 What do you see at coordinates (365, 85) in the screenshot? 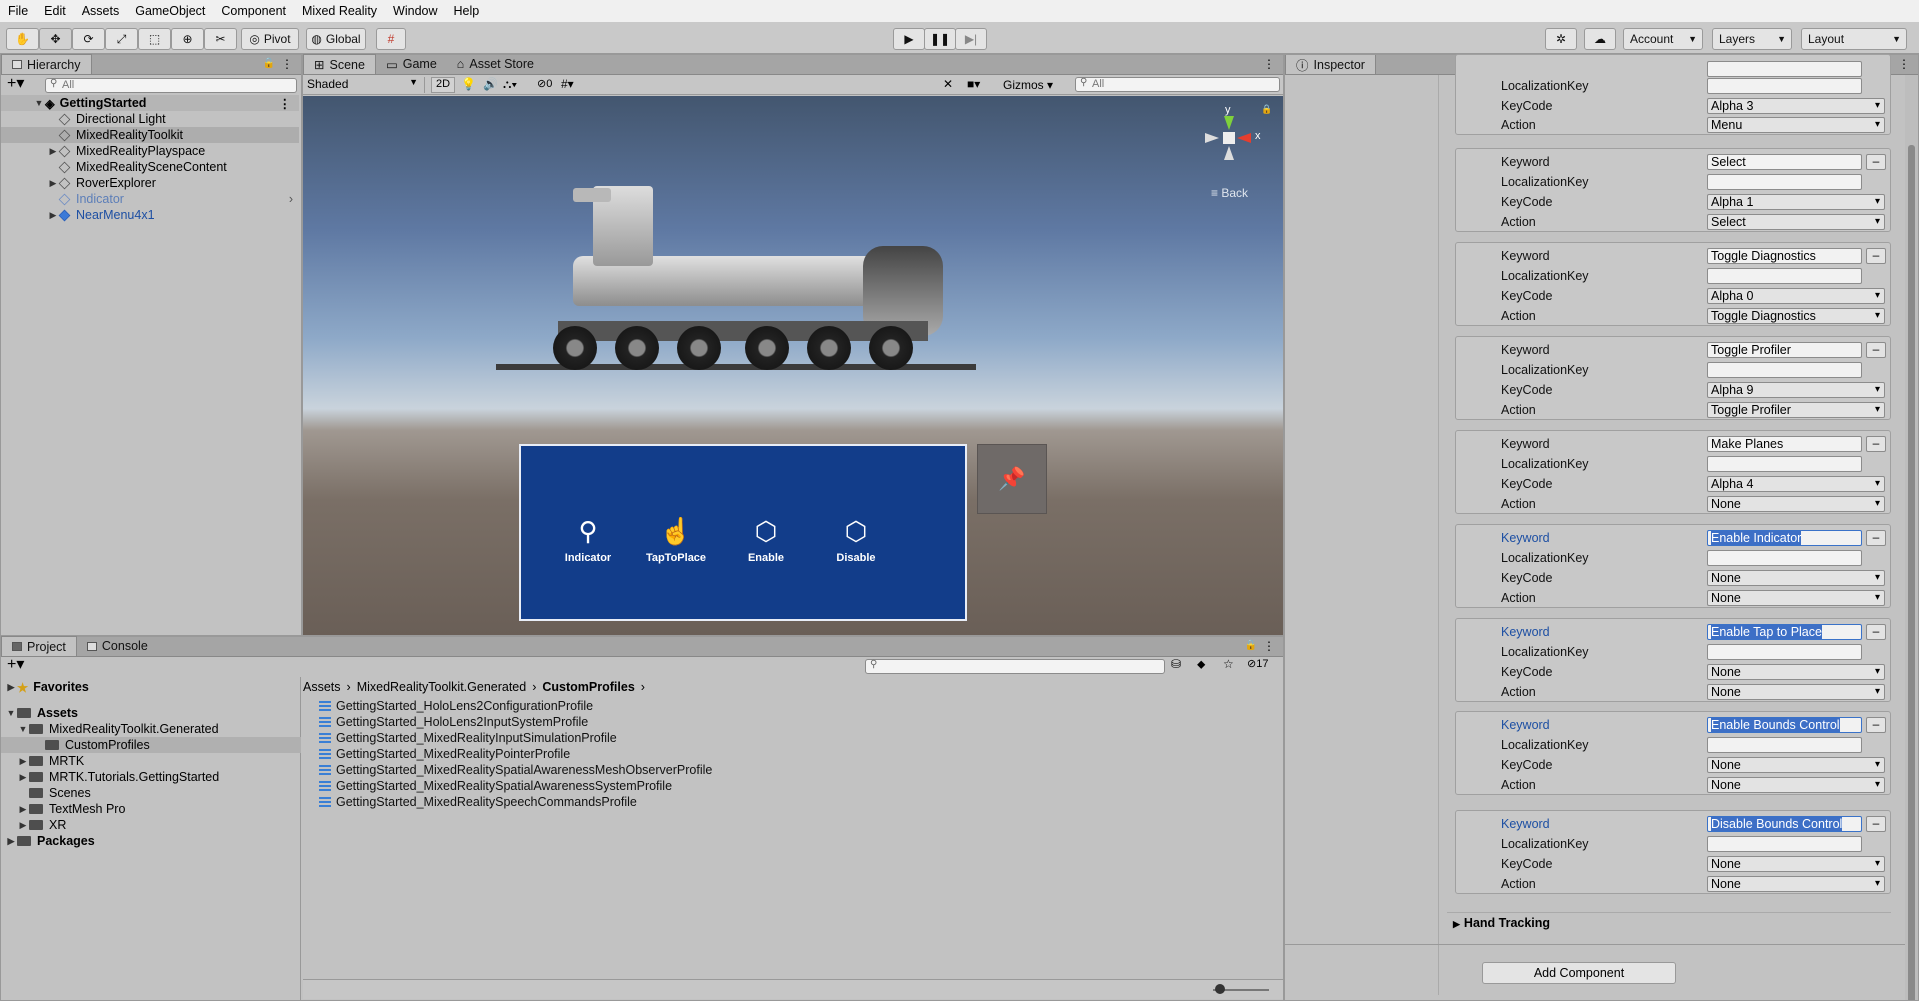
I see `shading-dropdown: Shaded ▼` at bounding box center [365, 85].